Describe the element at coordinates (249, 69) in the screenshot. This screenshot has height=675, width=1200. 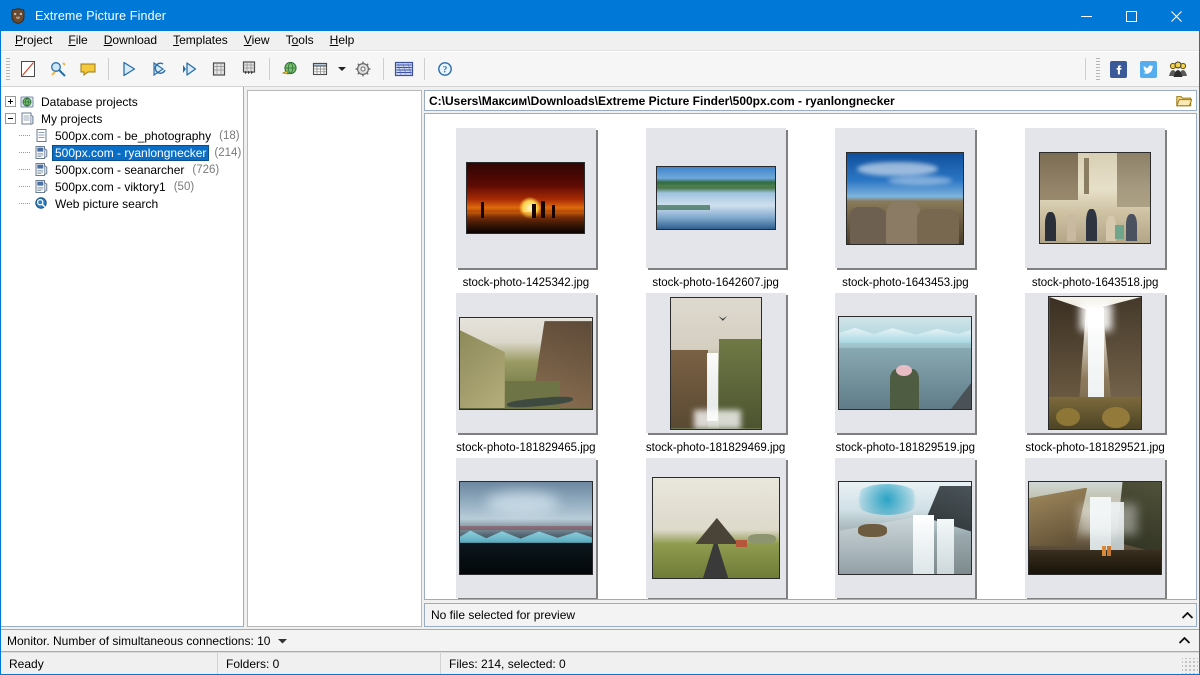
I see `stop-all-icon` at that location.